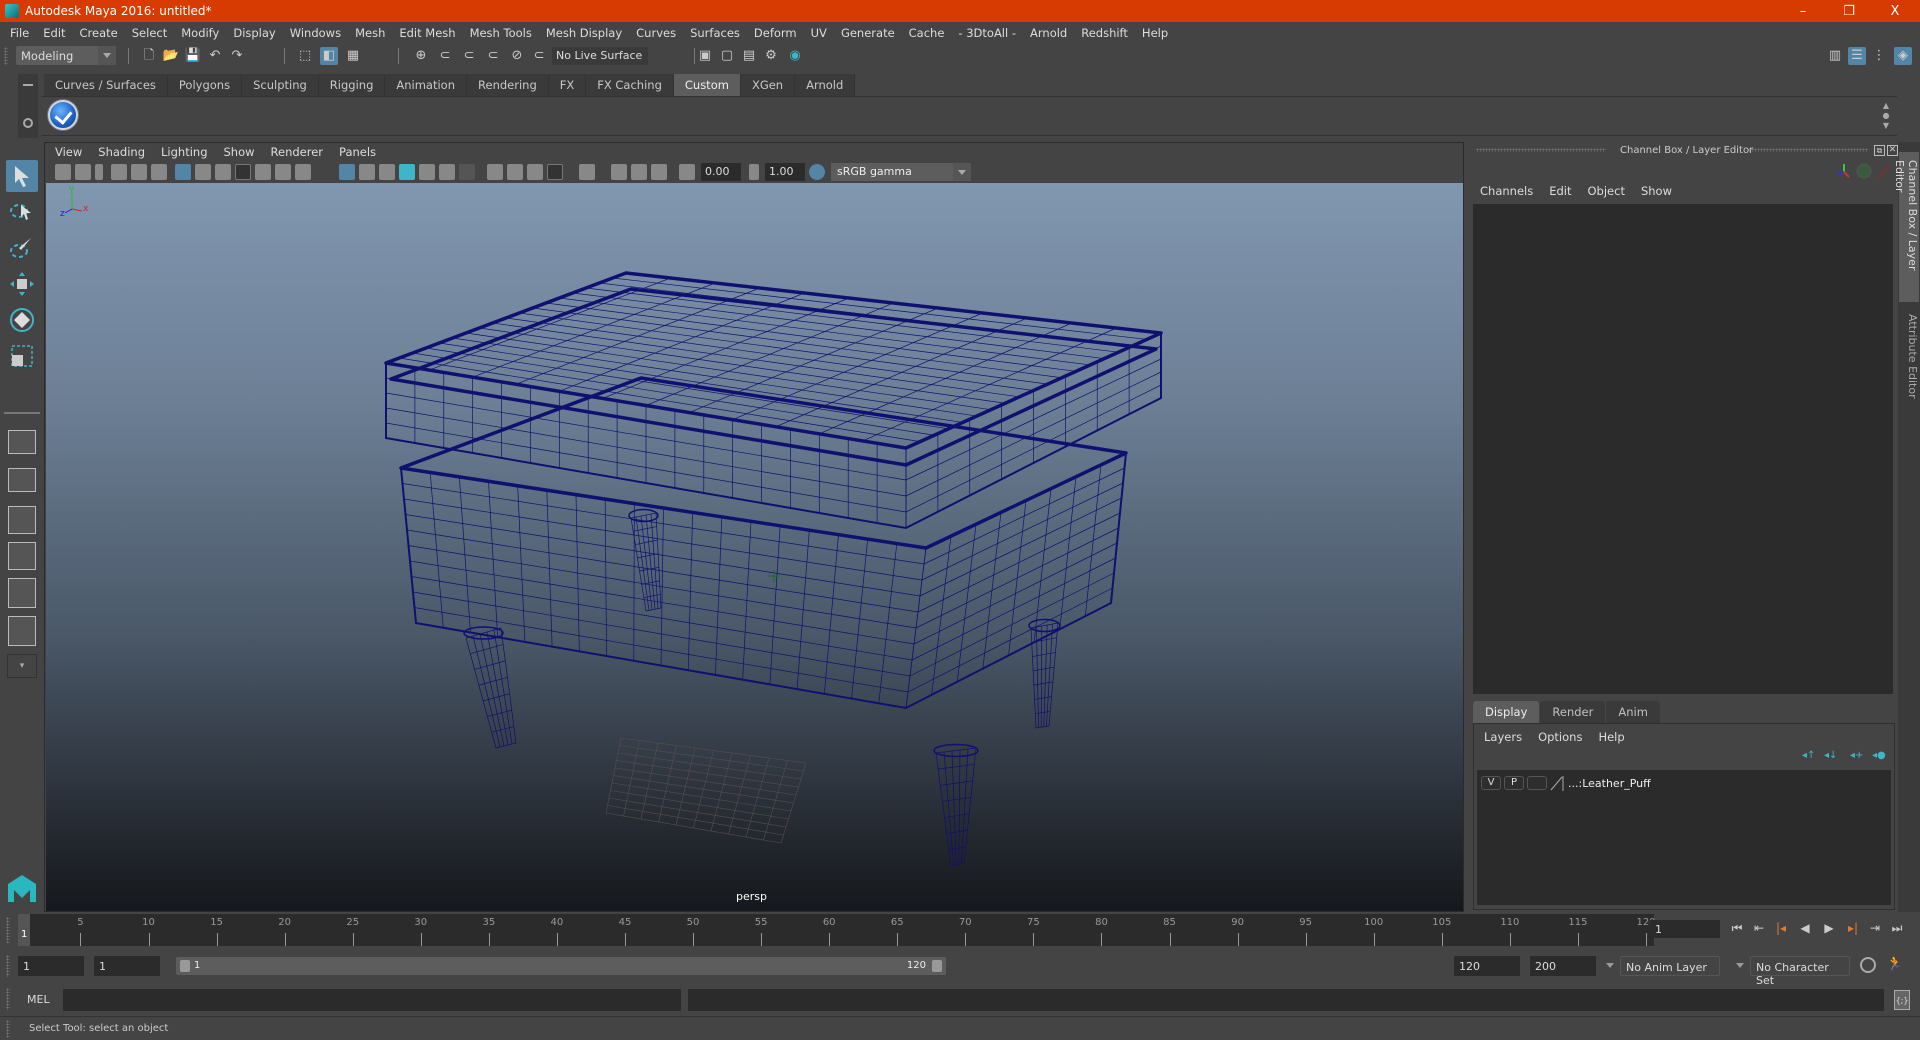 The width and height of the screenshot is (1920, 1040). I want to click on screen-space-ao-icon, so click(495, 172).